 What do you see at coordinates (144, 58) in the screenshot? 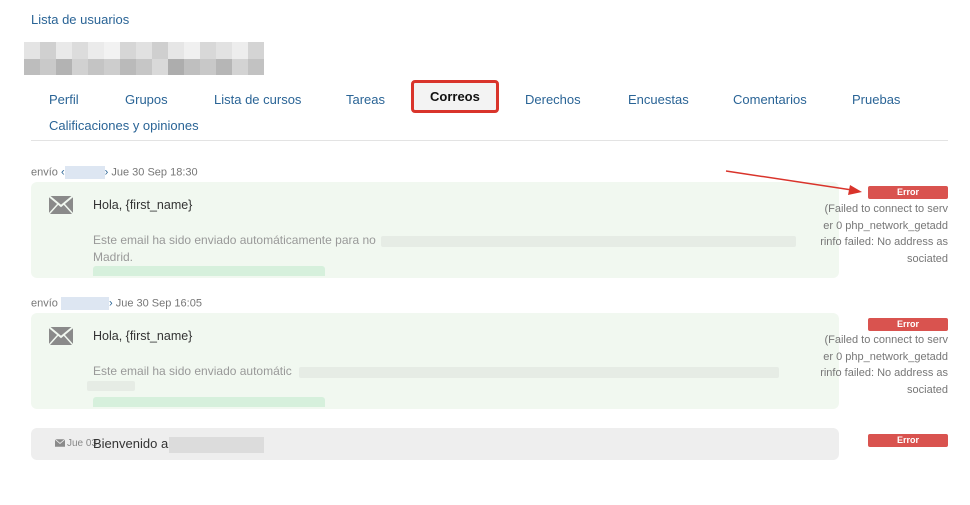
I see `redacted-user-name` at bounding box center [144, 58].